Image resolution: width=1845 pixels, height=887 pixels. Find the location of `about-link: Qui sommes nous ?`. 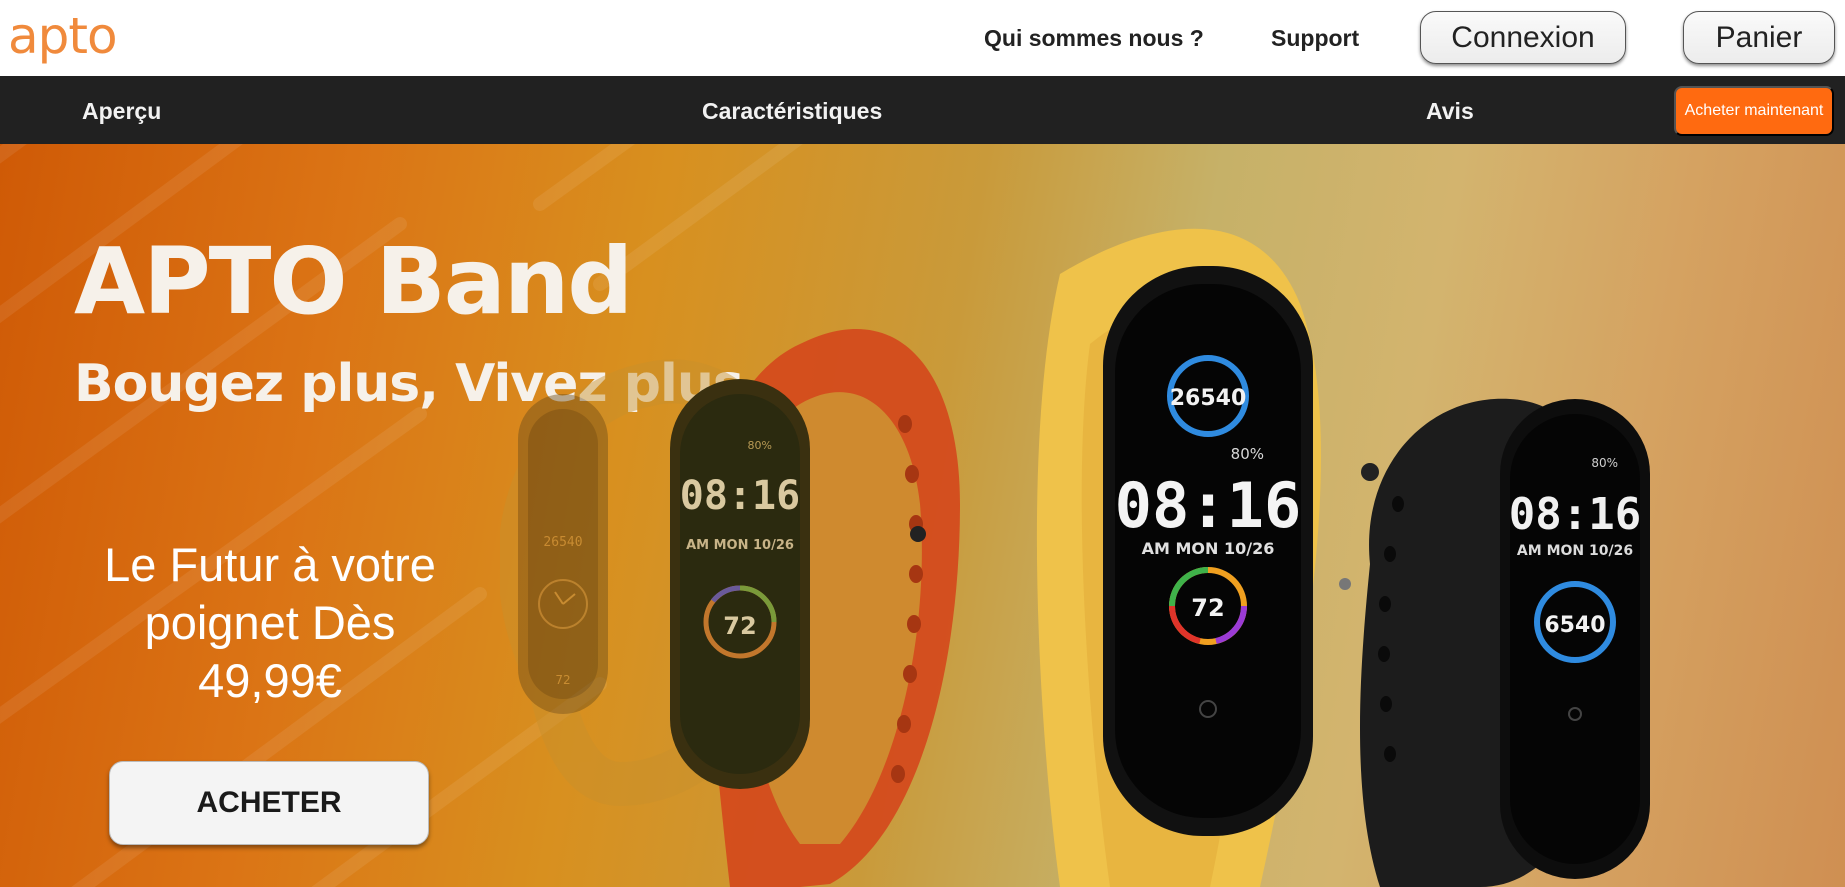

about-link: Qui sommes nous ? is located at coordinates (1094, 38).